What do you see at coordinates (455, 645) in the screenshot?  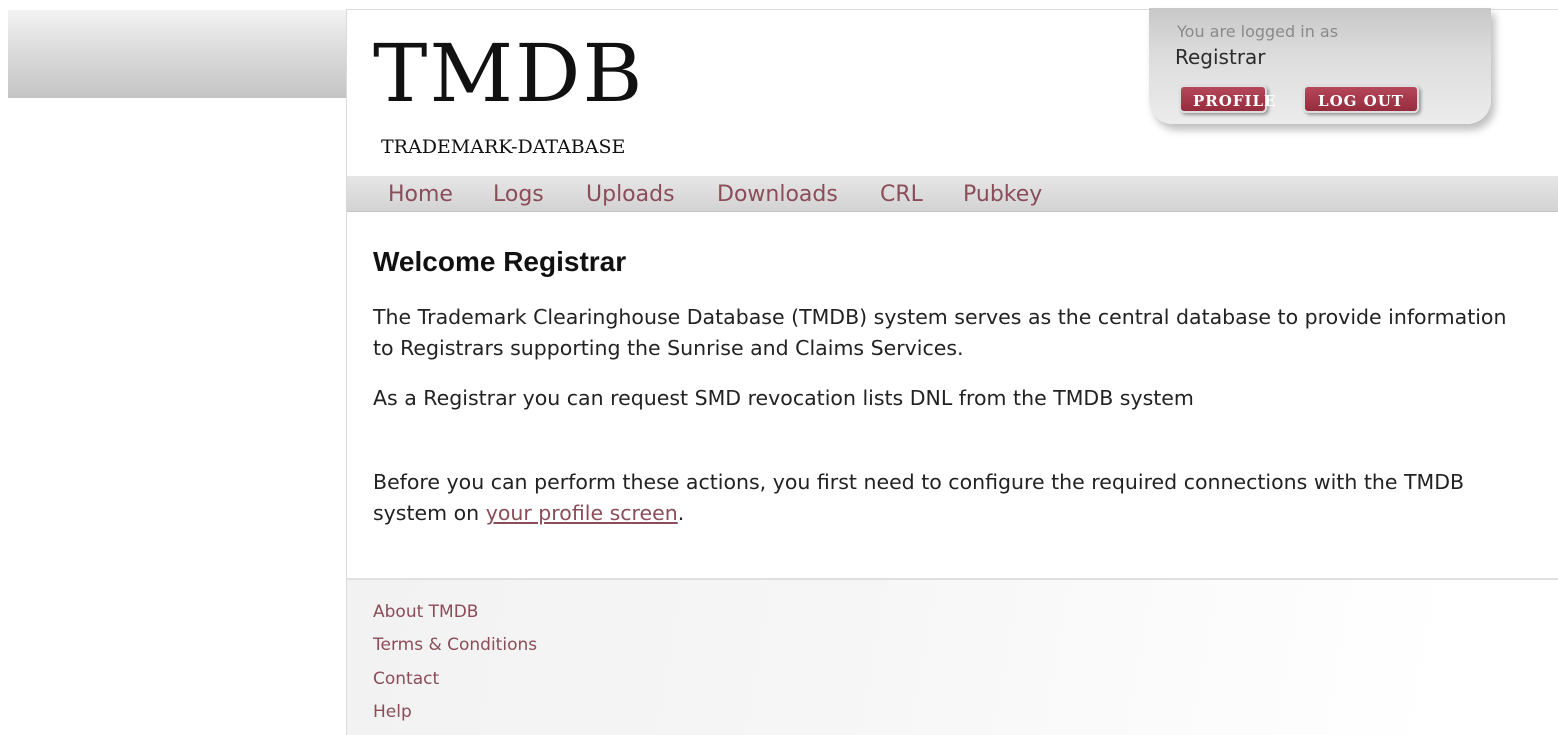 I see `footer-link-terms: Terms & Conditions` at bounding box center [455, 645].